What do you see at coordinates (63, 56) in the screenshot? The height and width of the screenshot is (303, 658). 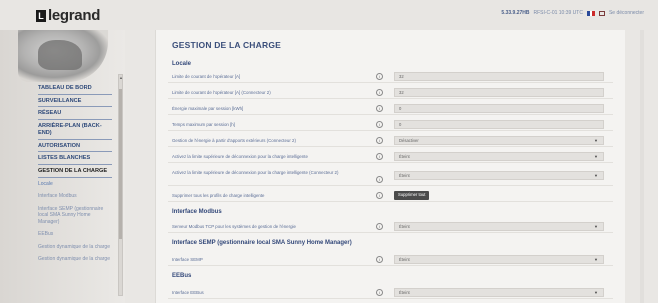 I see `charger-plug-image` at bounding box center [63, 56].